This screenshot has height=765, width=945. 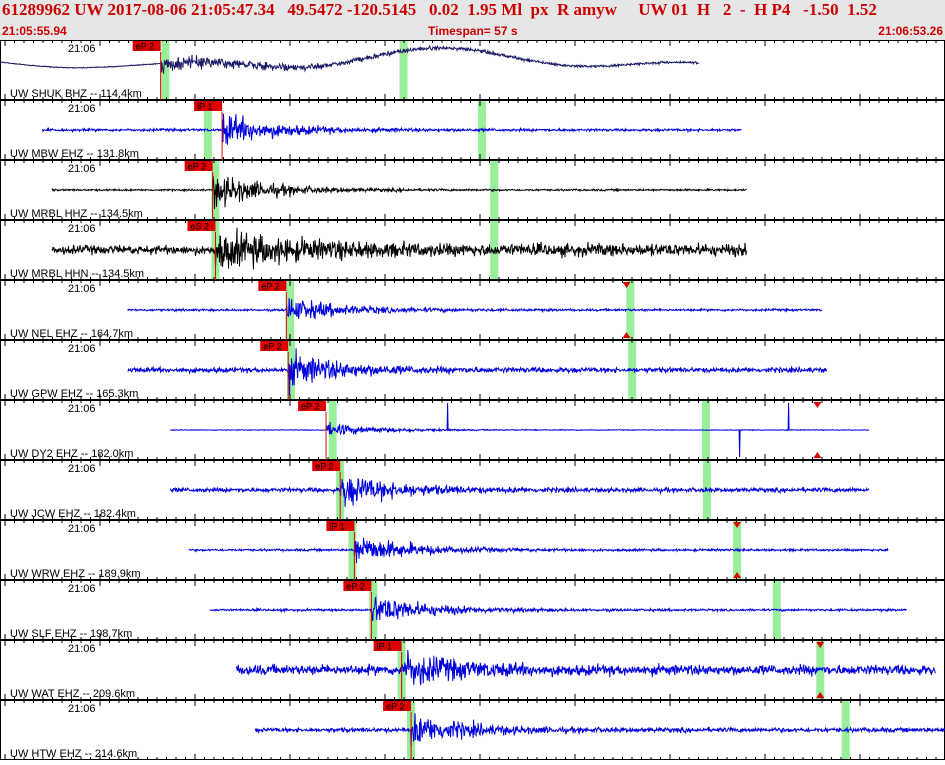 I want to click on start-time-label: 21:05:55.94, so click(x=34, y=31).